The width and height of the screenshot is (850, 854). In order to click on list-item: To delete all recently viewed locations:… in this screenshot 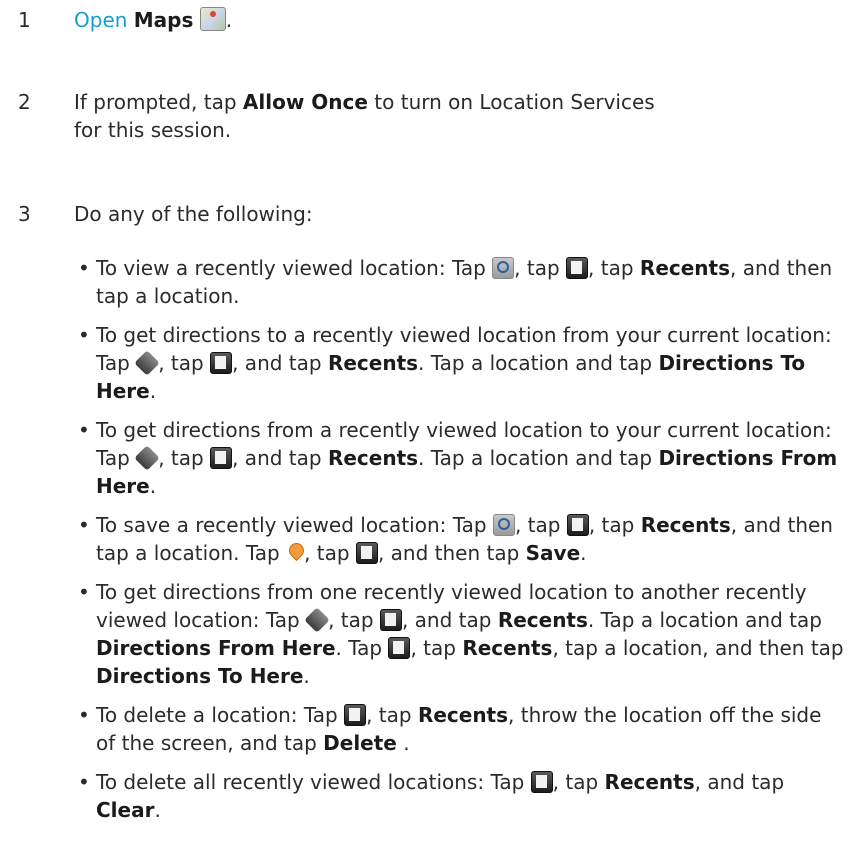, I will do `click(459, 796)`.